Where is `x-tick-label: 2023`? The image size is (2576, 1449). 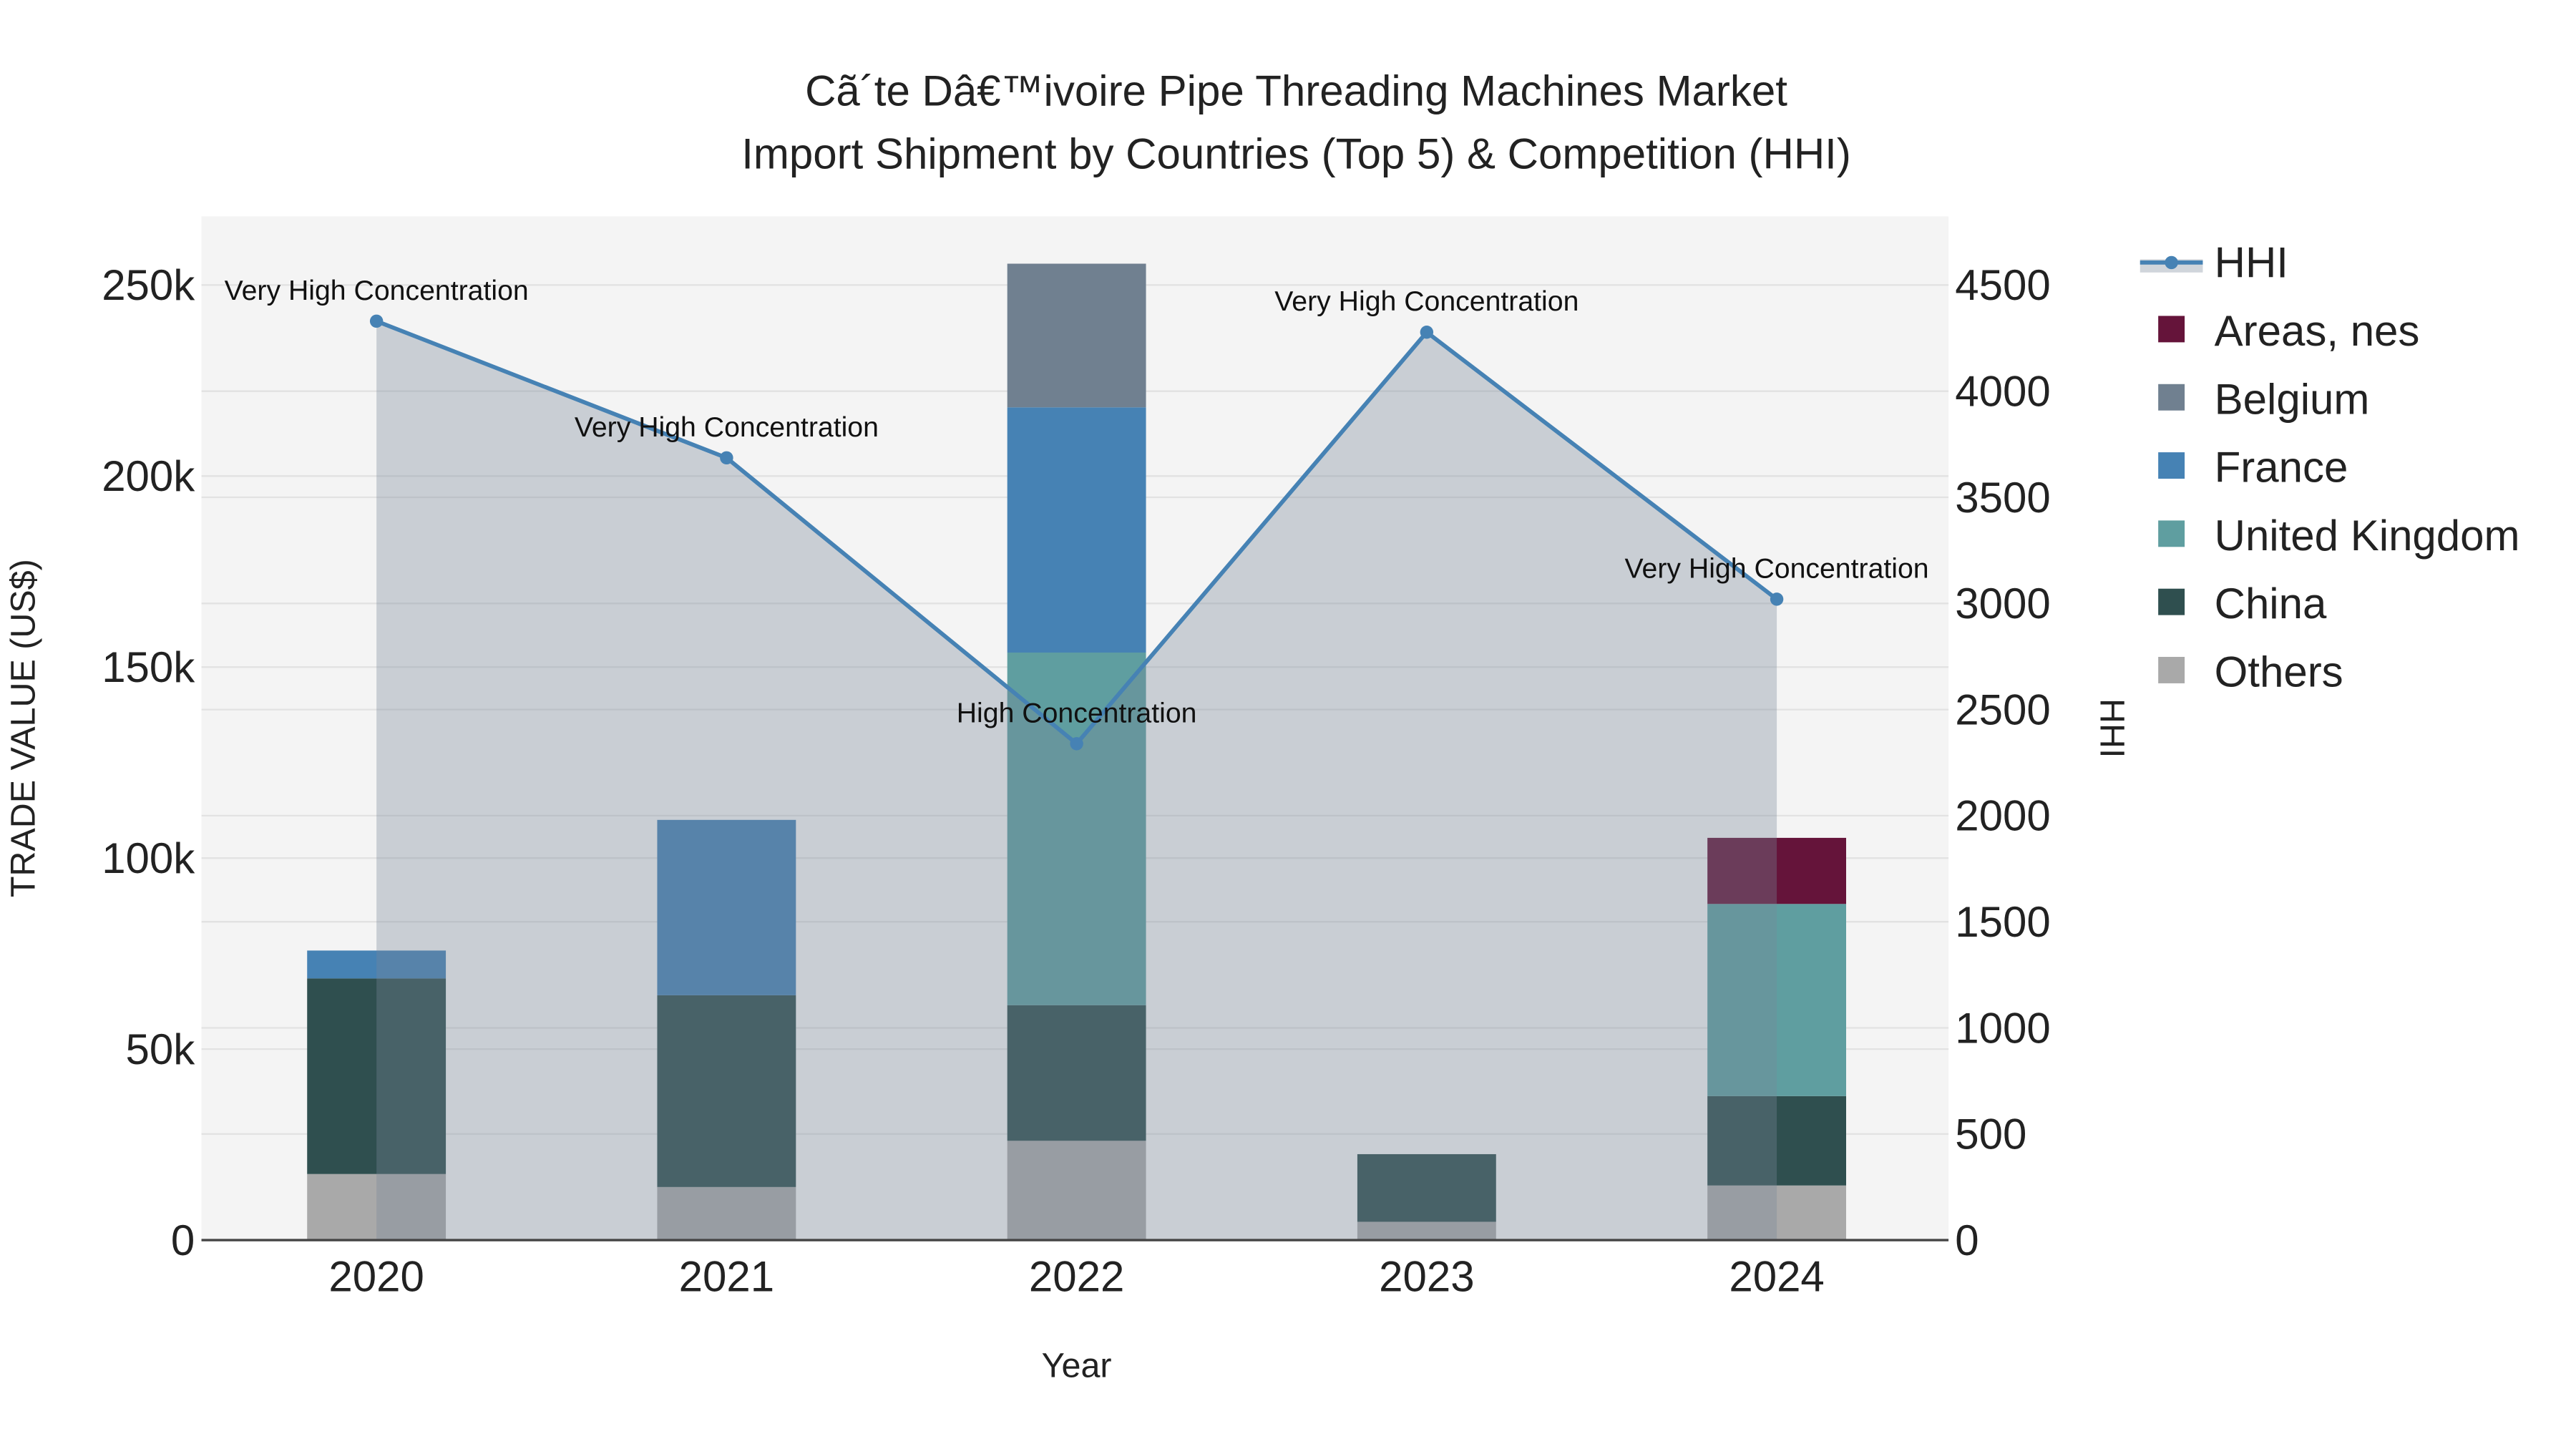 x-tick-label: 2023 is located at coordinates (1426, 1277).